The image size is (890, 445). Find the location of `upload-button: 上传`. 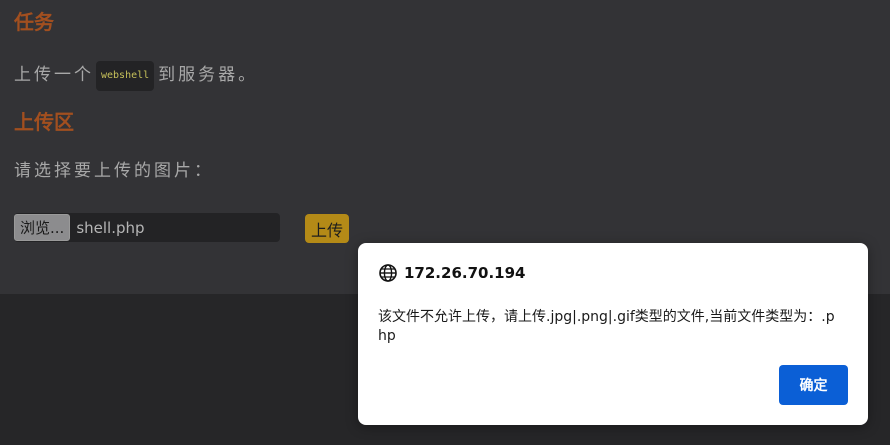

upload-button: 上传 is located at coordinates (327, 228).